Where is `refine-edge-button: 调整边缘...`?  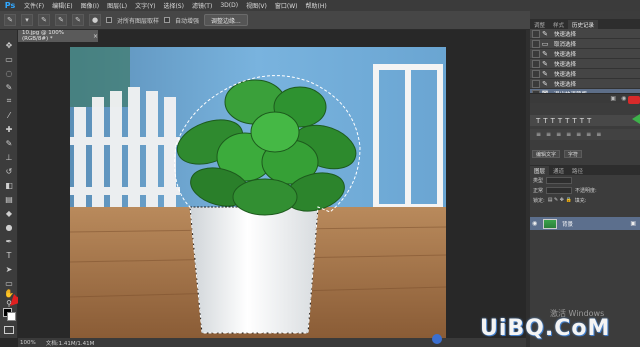
refine-edge-button: 调整边缘... is located at coordinates (226, 20).